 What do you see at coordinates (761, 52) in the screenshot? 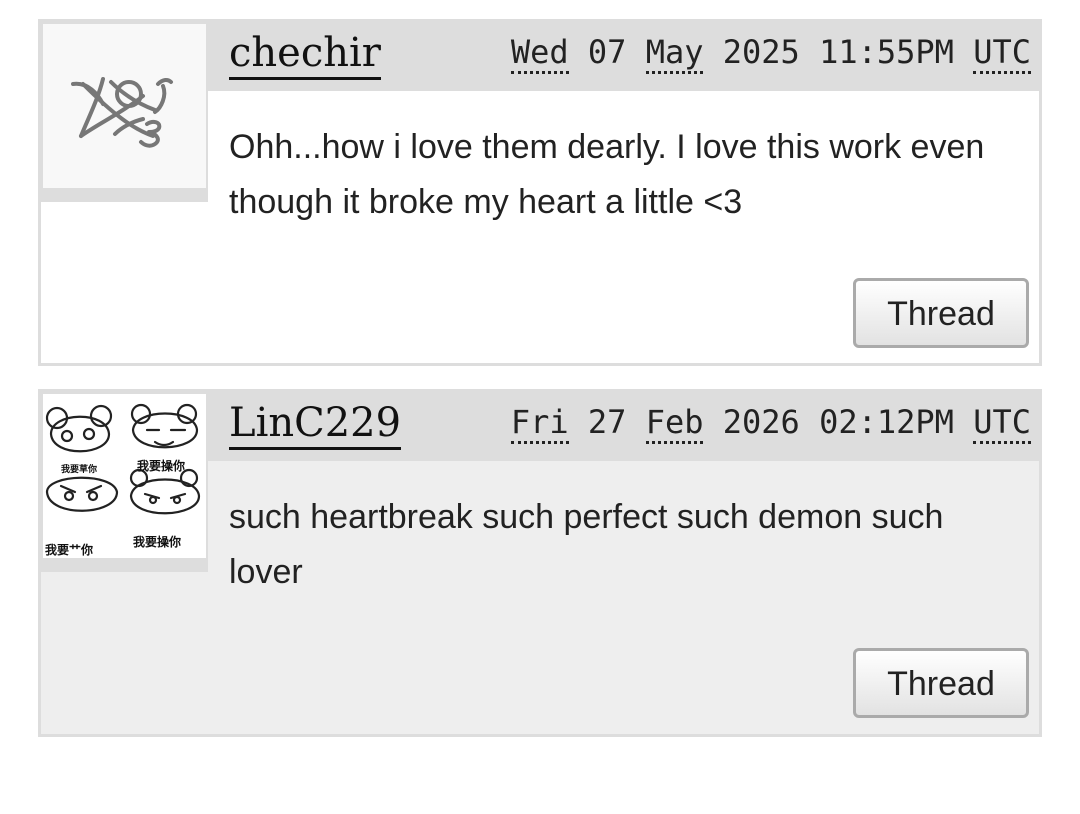
I see `year: 2025` at bounding box center [761, 52].